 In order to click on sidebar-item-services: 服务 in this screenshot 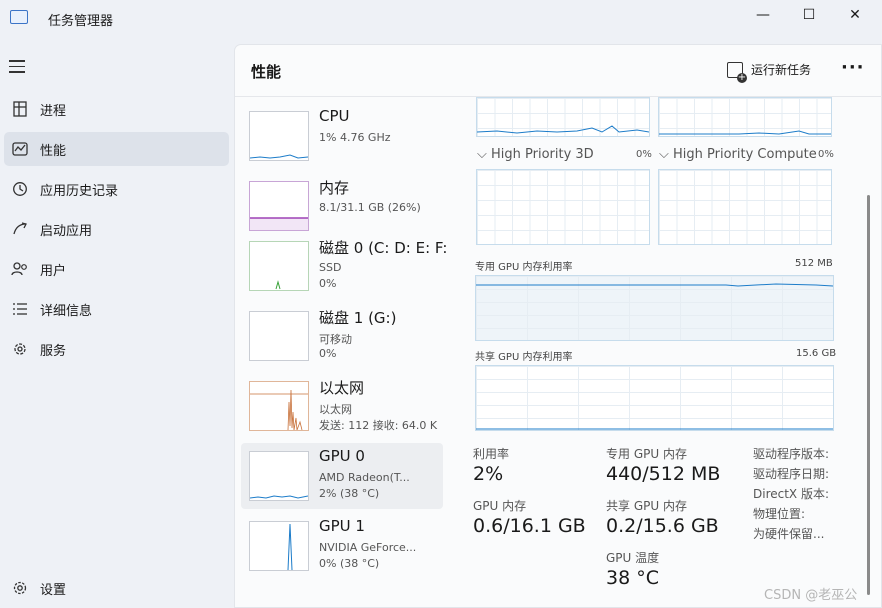, I will do `click(116, 349)`.